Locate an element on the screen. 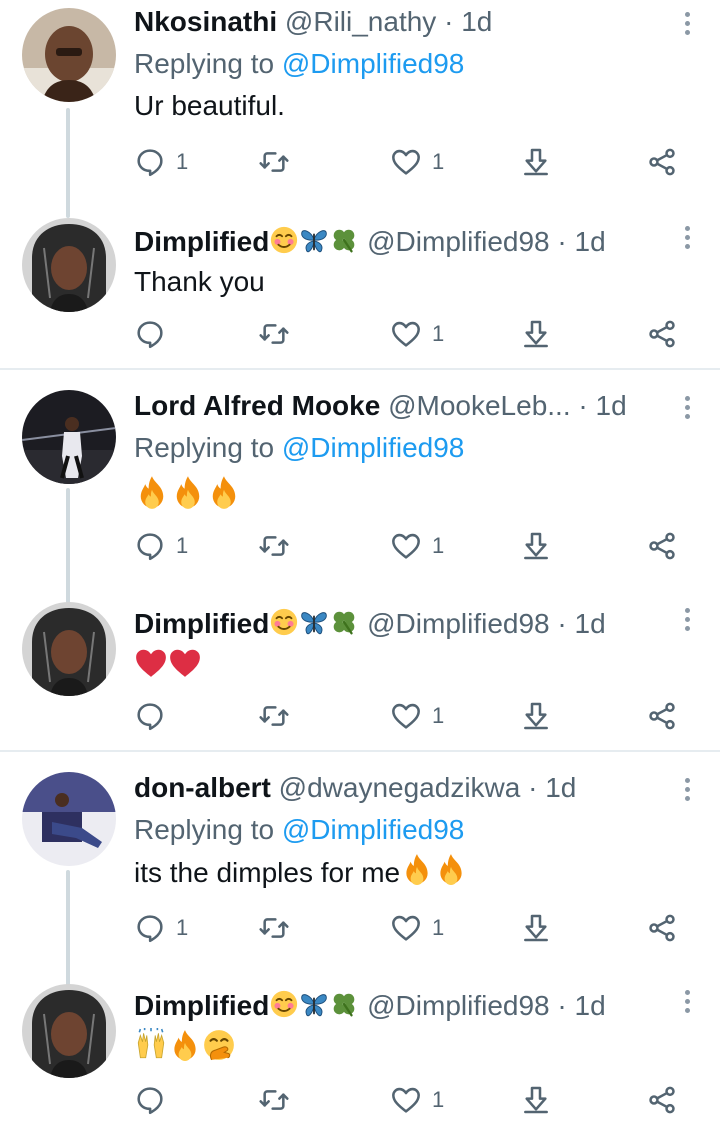  user-handle: @dwaynegadzikwa is located at coordinates (400, 787).